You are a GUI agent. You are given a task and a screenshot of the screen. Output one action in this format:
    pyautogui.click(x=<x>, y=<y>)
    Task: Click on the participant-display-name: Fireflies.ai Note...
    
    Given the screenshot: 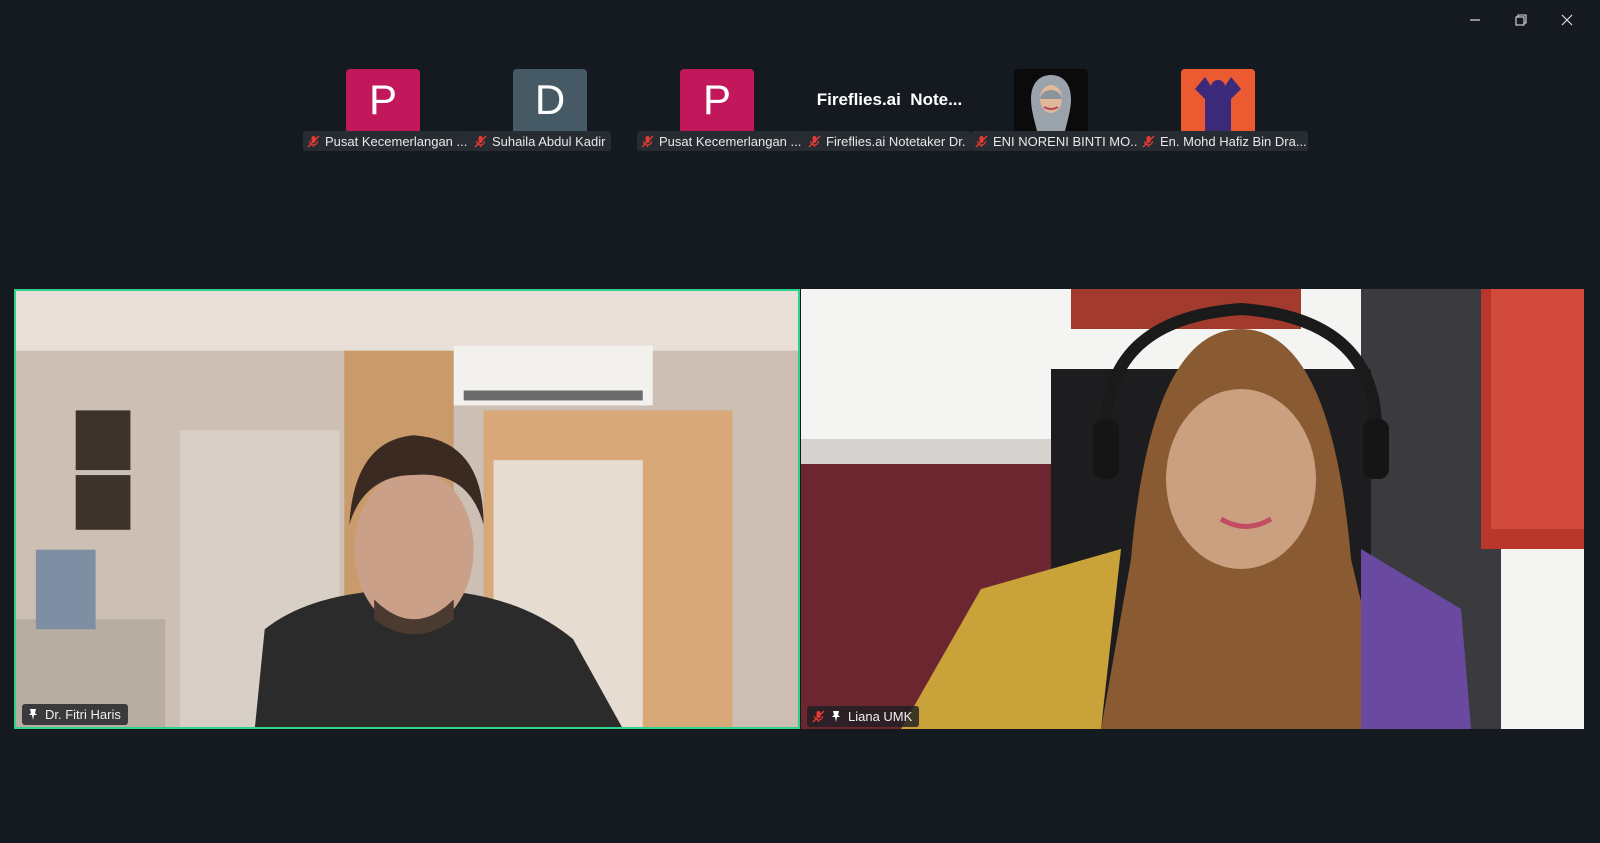 What is the action you would take?
    pyautogui.click(x=889, y=99)
    